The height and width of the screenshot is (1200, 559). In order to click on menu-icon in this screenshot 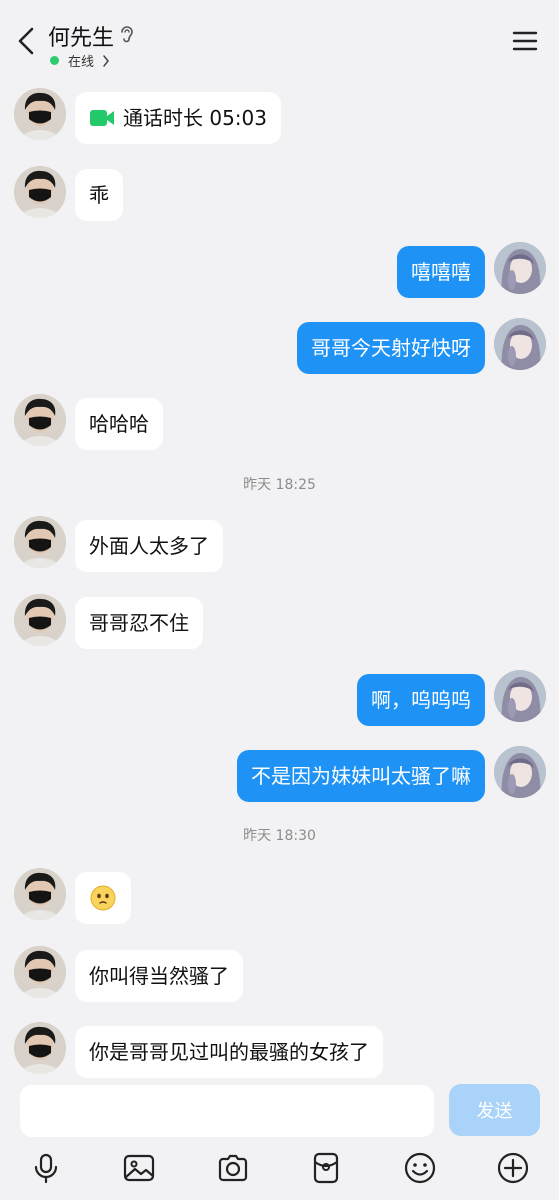, I will do `click(525, 41)`.